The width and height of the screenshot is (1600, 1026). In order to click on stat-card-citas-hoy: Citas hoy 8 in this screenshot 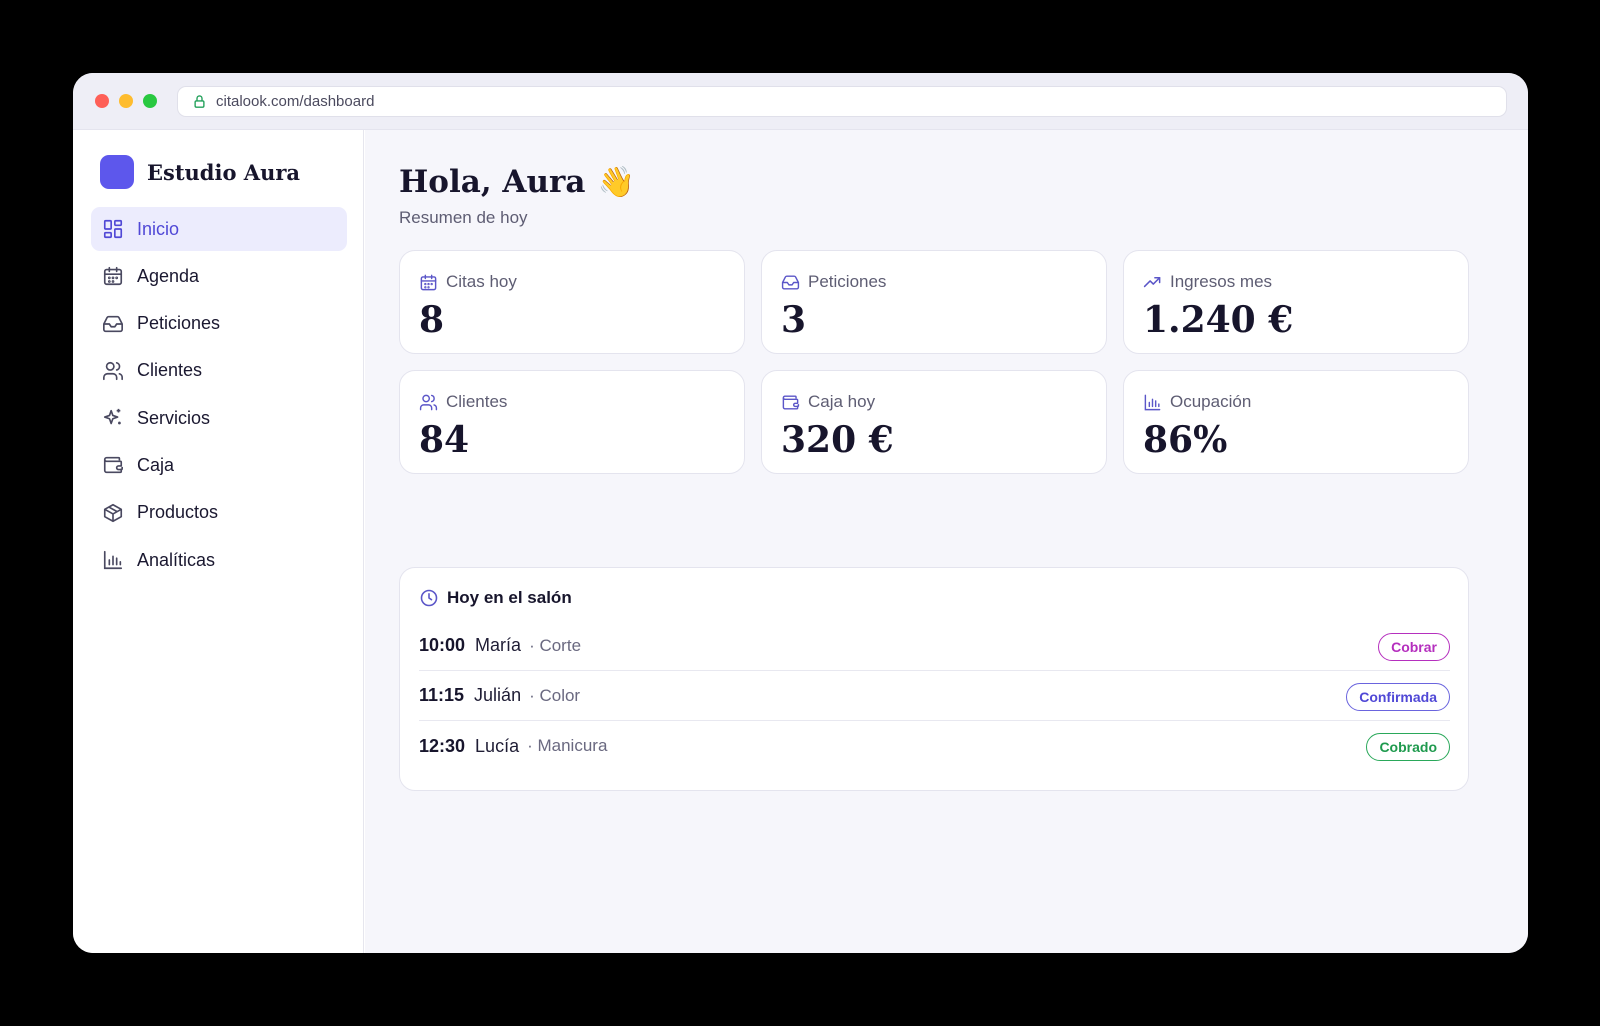, I will do `click(572, 302)`.